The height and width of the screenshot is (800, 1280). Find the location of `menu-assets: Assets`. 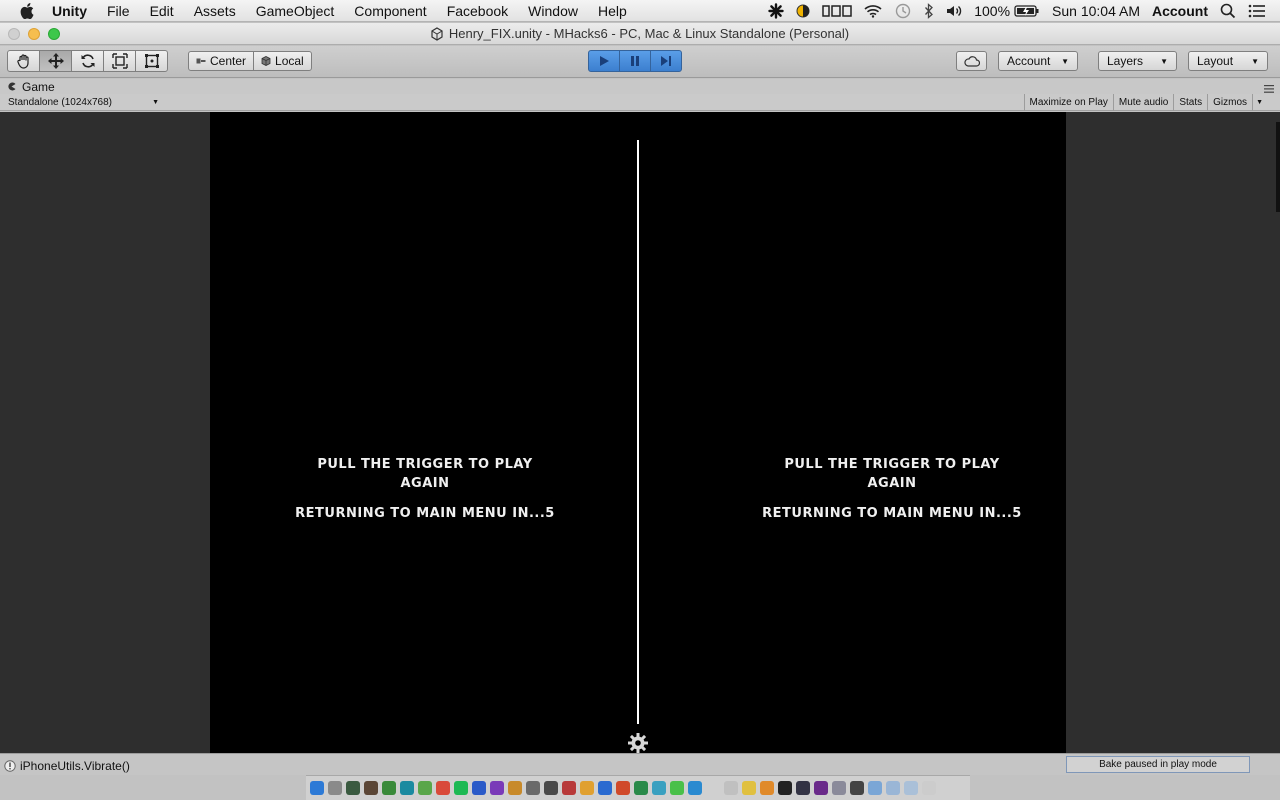

menu-assets: Assets is located at coordinates (215, 11).